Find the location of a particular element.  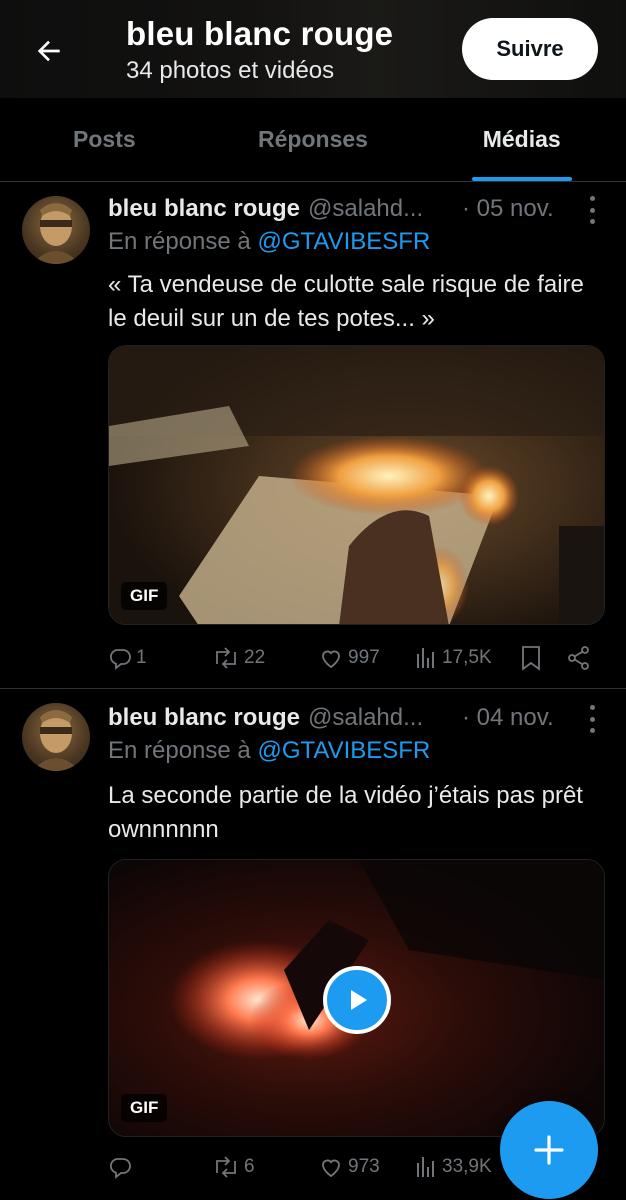

tweet-date: · 05 nov. is located at coordinates (508, 209).